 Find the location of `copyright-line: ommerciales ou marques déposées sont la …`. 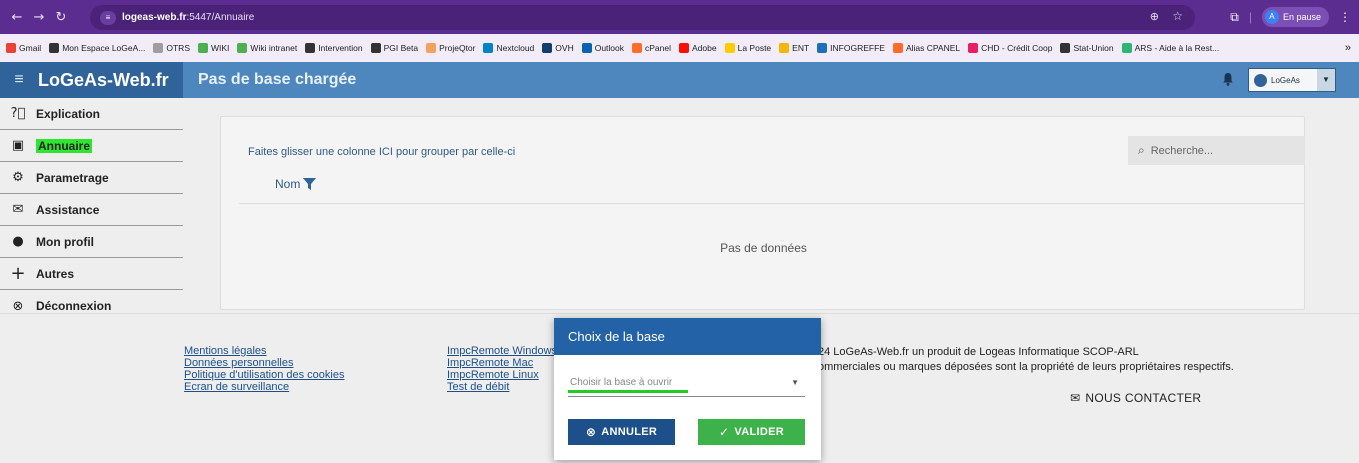

copyright-line: ommerciales ou marques déposées sont la … is located at coordinates (1026, 367).